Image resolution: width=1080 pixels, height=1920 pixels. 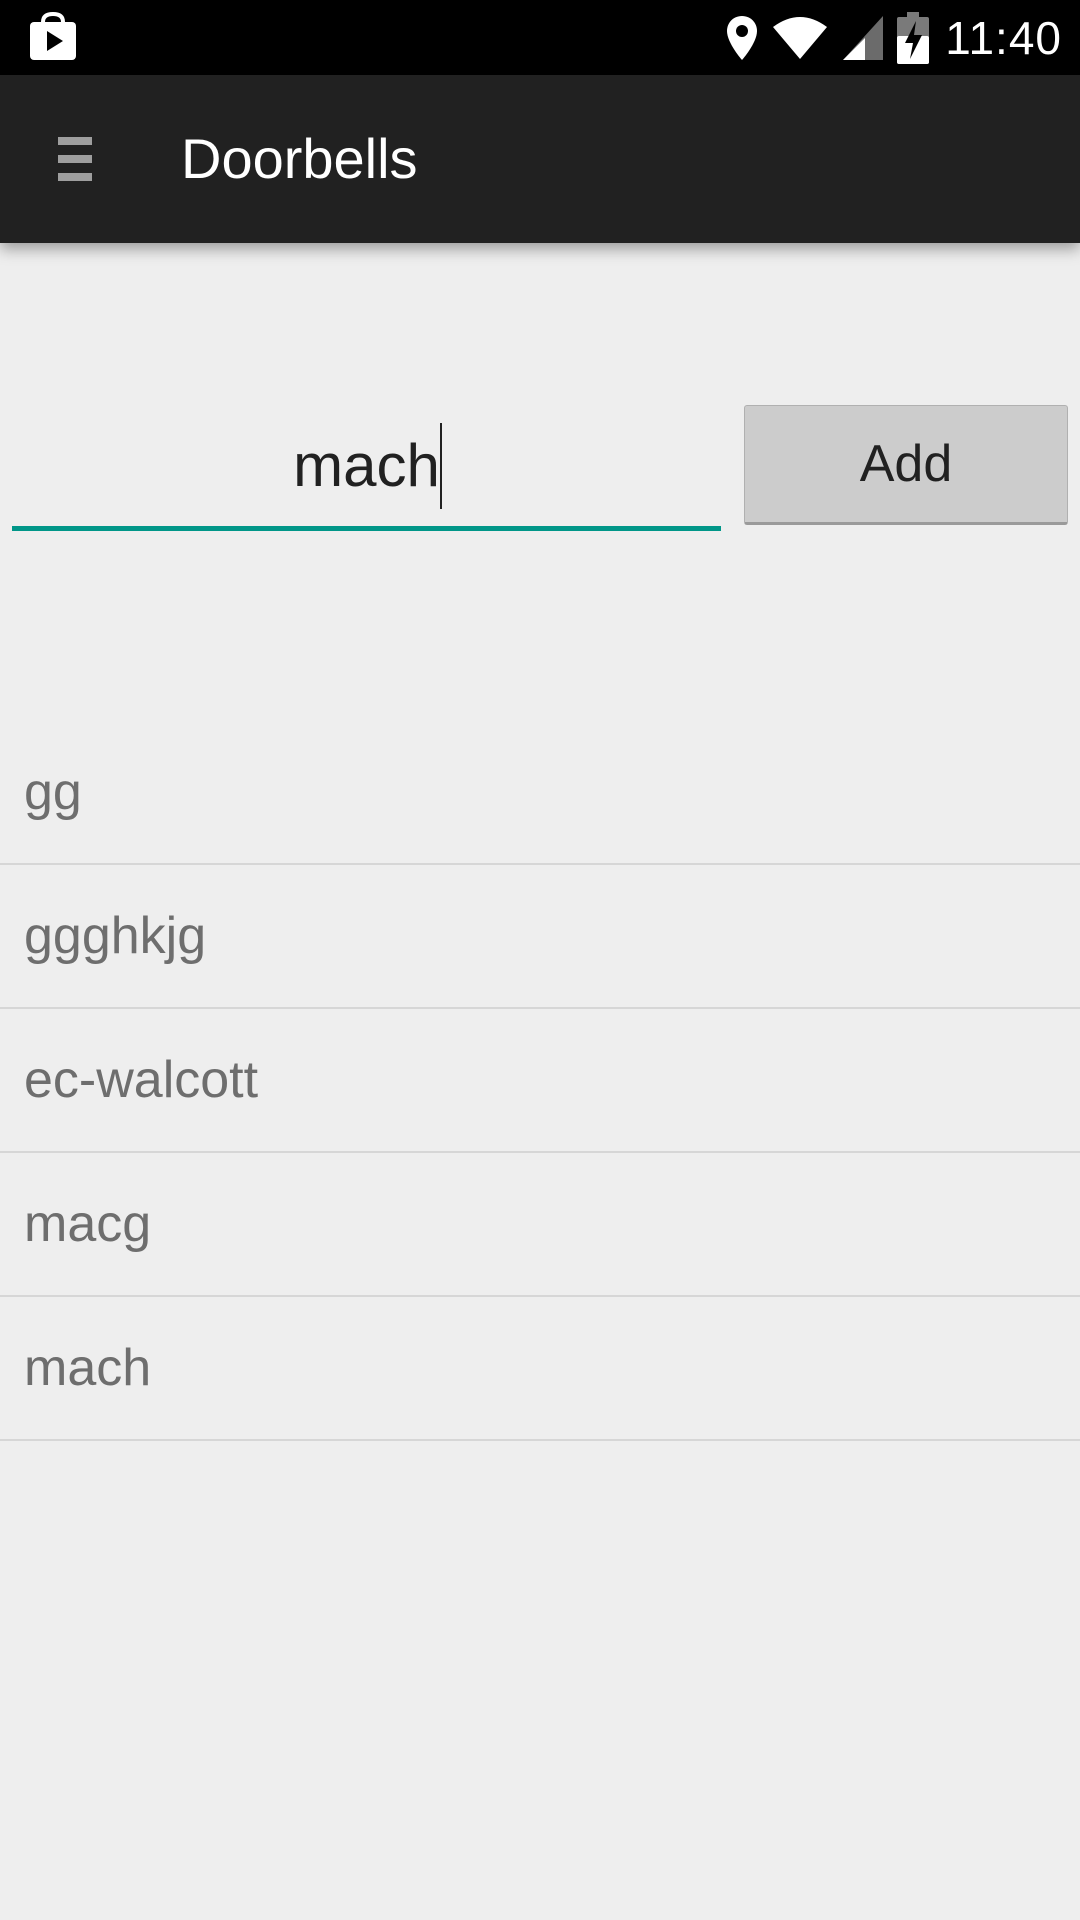 What do you see at coordinates (299, 158) in the screenshot?
I see `app-title: Doorbells` at bounding box center [299, 158].